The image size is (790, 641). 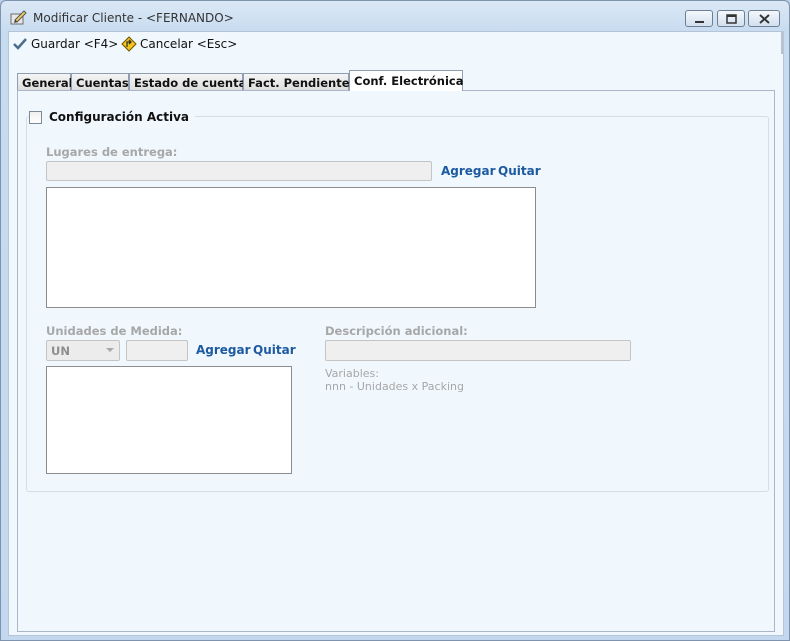 I want to click on delivery-add-link: Agregar, so click(x=468, y=171).